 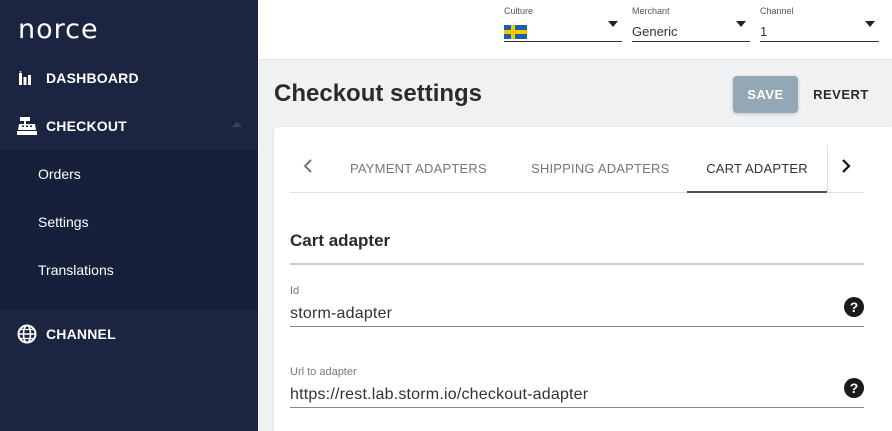 What do you see at coordinates (129, 230) in the screenshot?
I see `checkout-submenu: Orders Settings Translations` at bounding box center [129, 230].